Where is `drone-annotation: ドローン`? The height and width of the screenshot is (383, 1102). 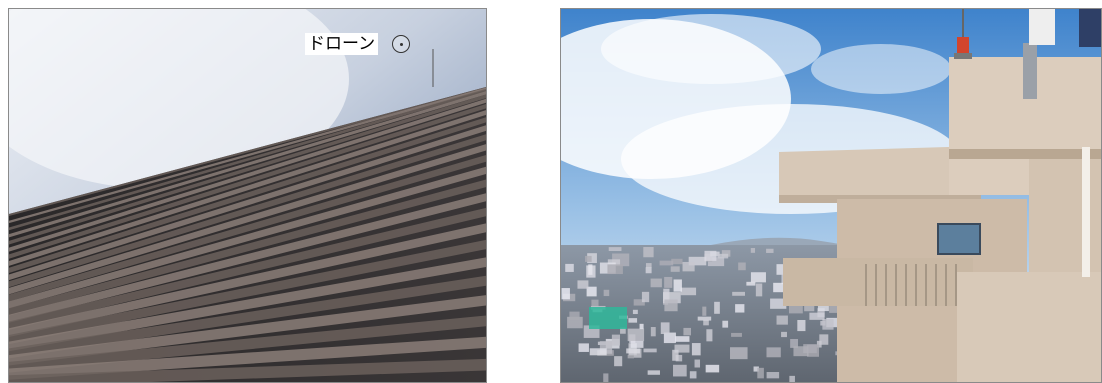 drone-annotation: ドローン is located at coordinates (358, 44).